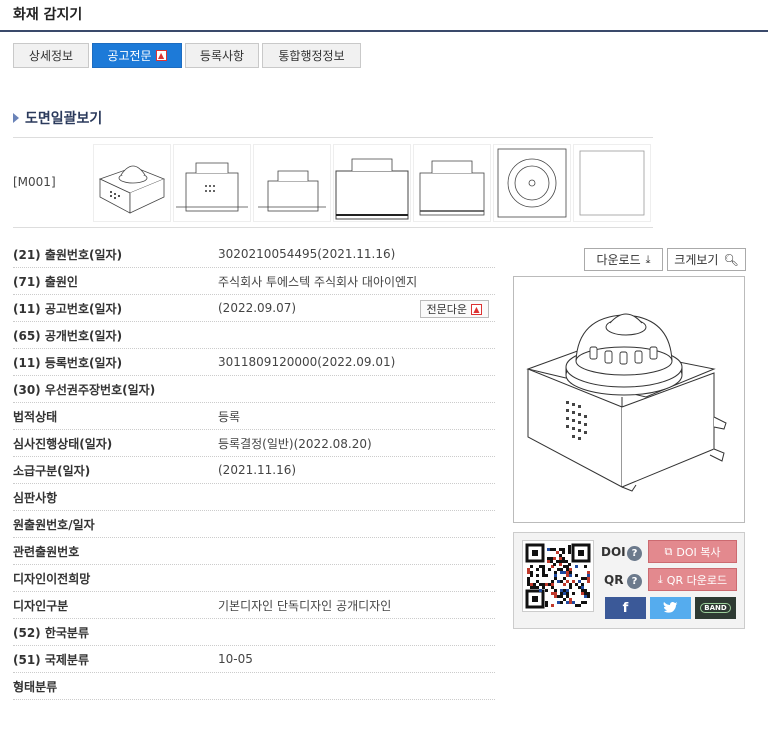 The height and width of the screenshot is (734, 768). I want to click on doi-help-icon: ?, so click(634, 553).